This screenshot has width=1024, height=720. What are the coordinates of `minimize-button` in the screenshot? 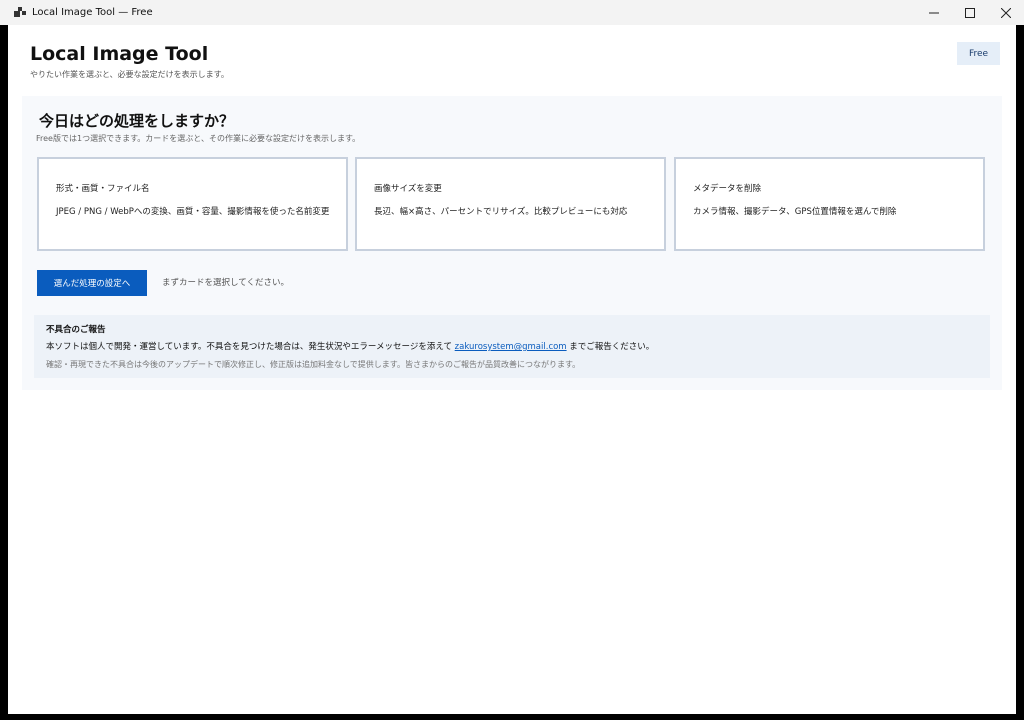 It's located at (934, 12).